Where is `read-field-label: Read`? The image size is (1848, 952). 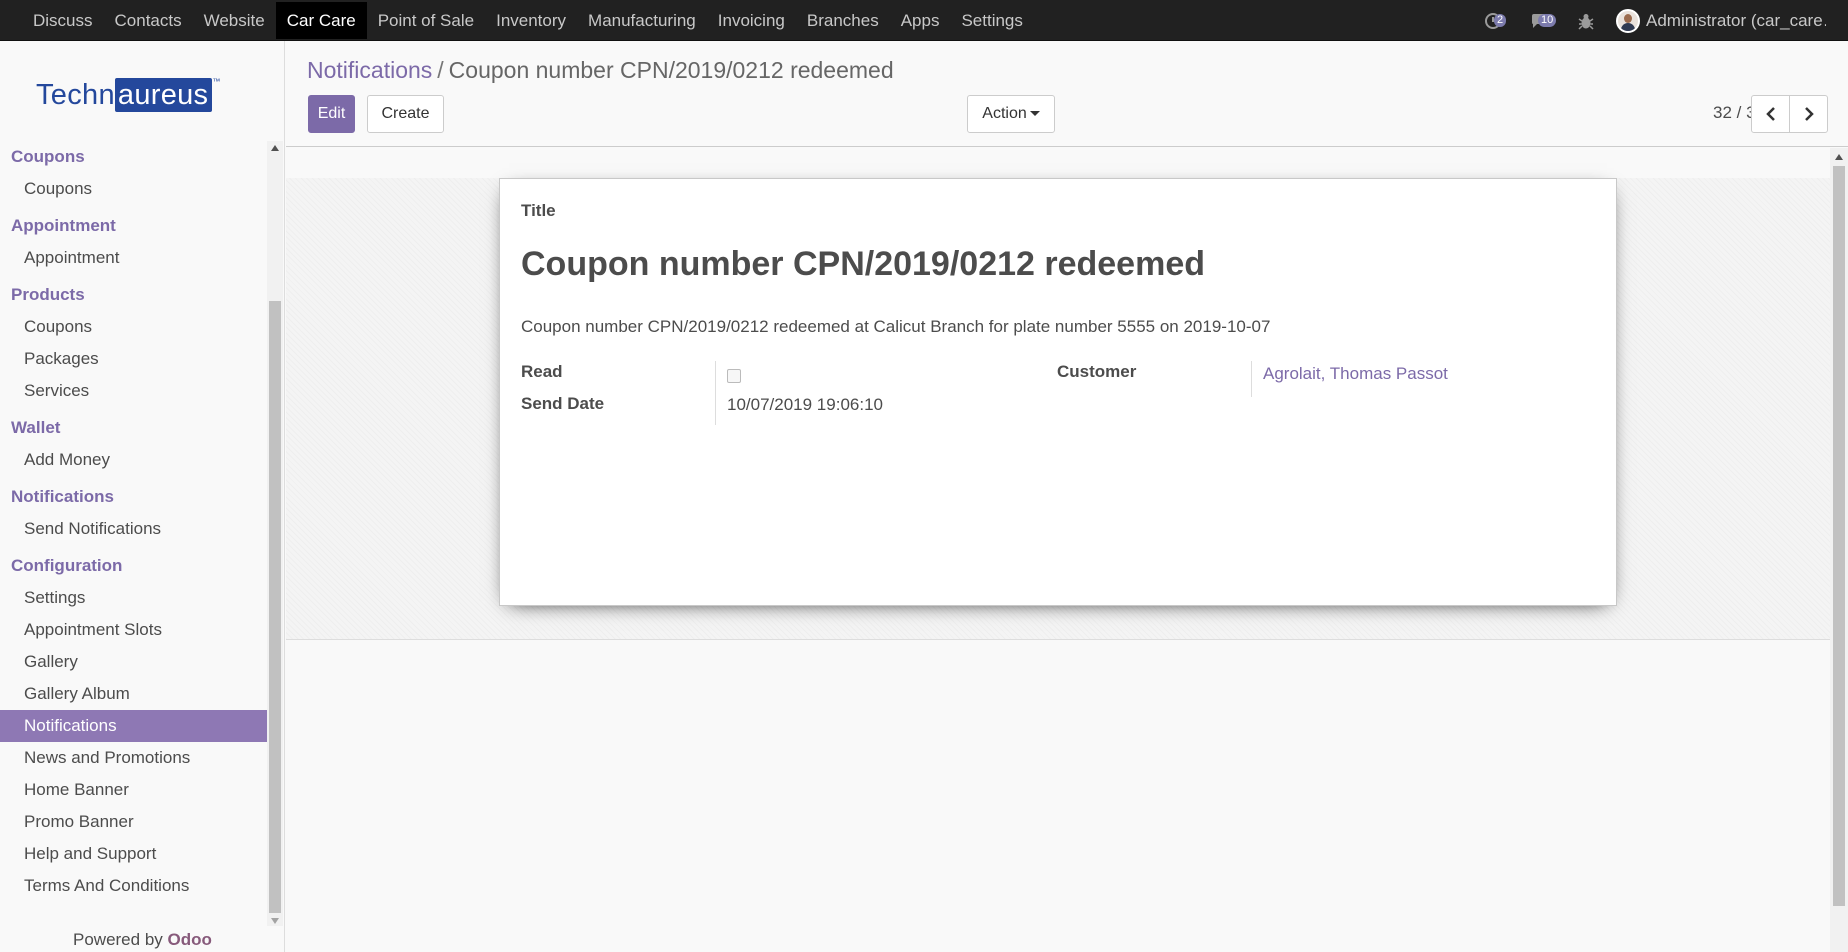
read-field-label: Read is located at coordinates (542, 371).